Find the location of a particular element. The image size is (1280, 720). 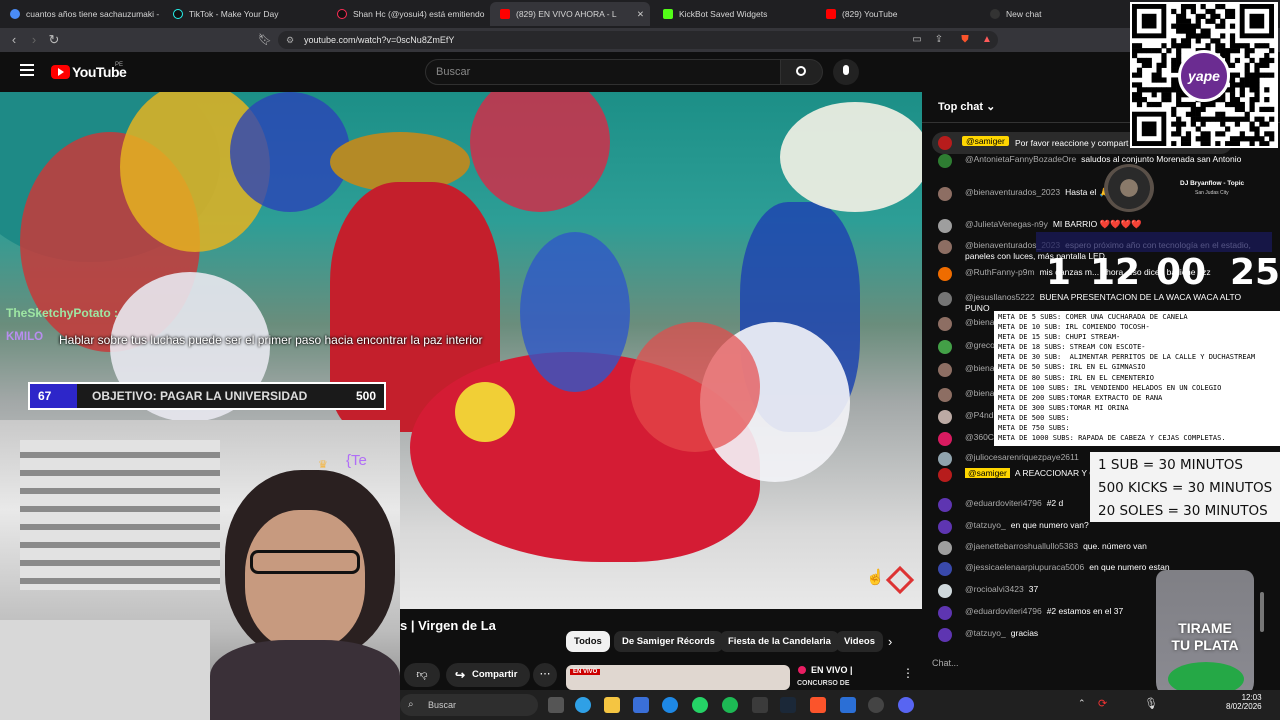

tab-6: (829) YouTube is located at coordinates (896, 14).